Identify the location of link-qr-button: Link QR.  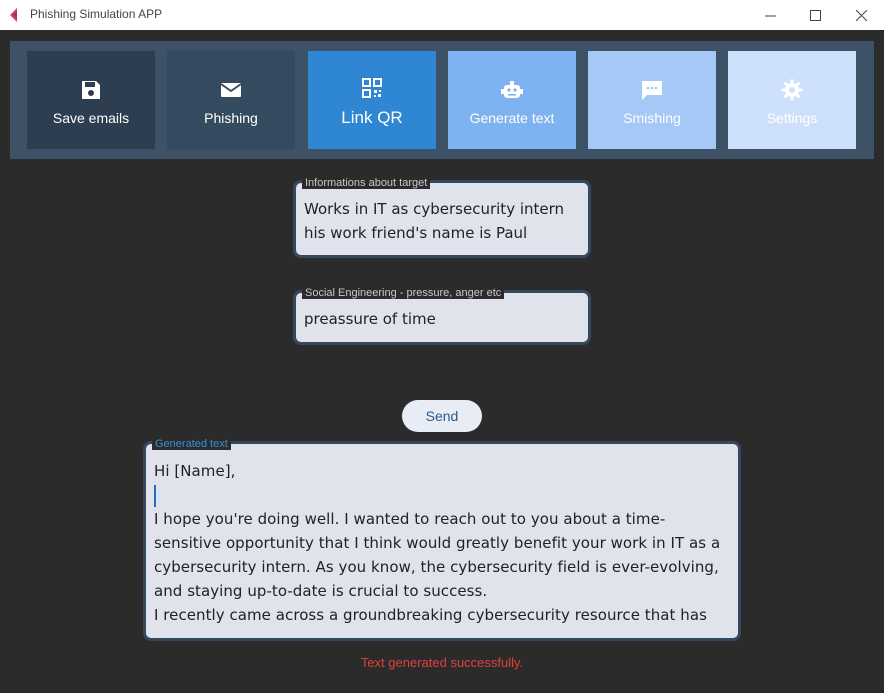
(372, 100).